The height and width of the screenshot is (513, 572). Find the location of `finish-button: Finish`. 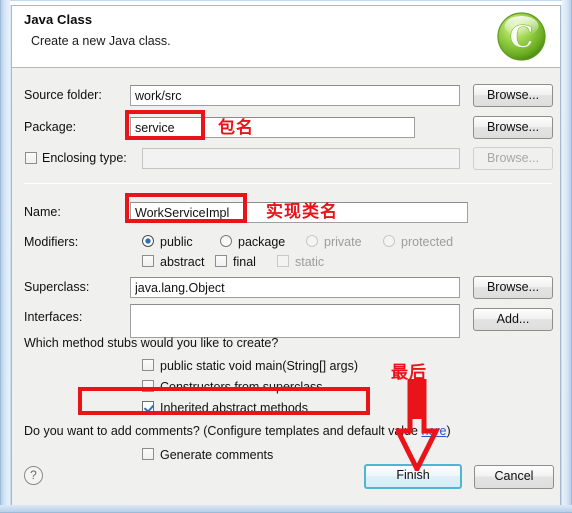

finish-button: Finish is located at coordinates (413, 476).